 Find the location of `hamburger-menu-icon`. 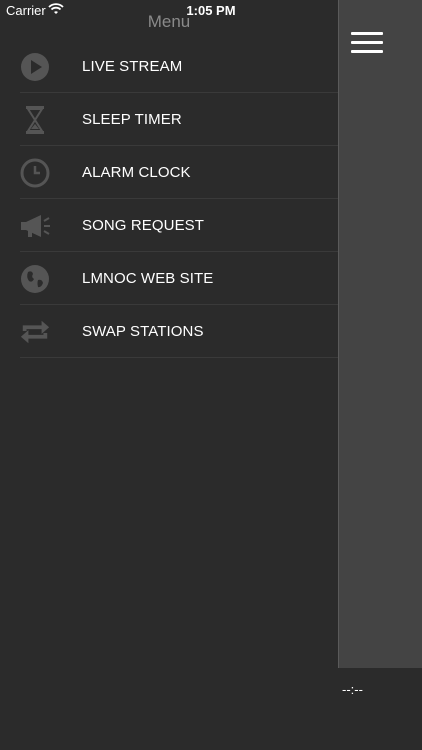

hamburger-menu-icon is located at coordinates (367, 43).